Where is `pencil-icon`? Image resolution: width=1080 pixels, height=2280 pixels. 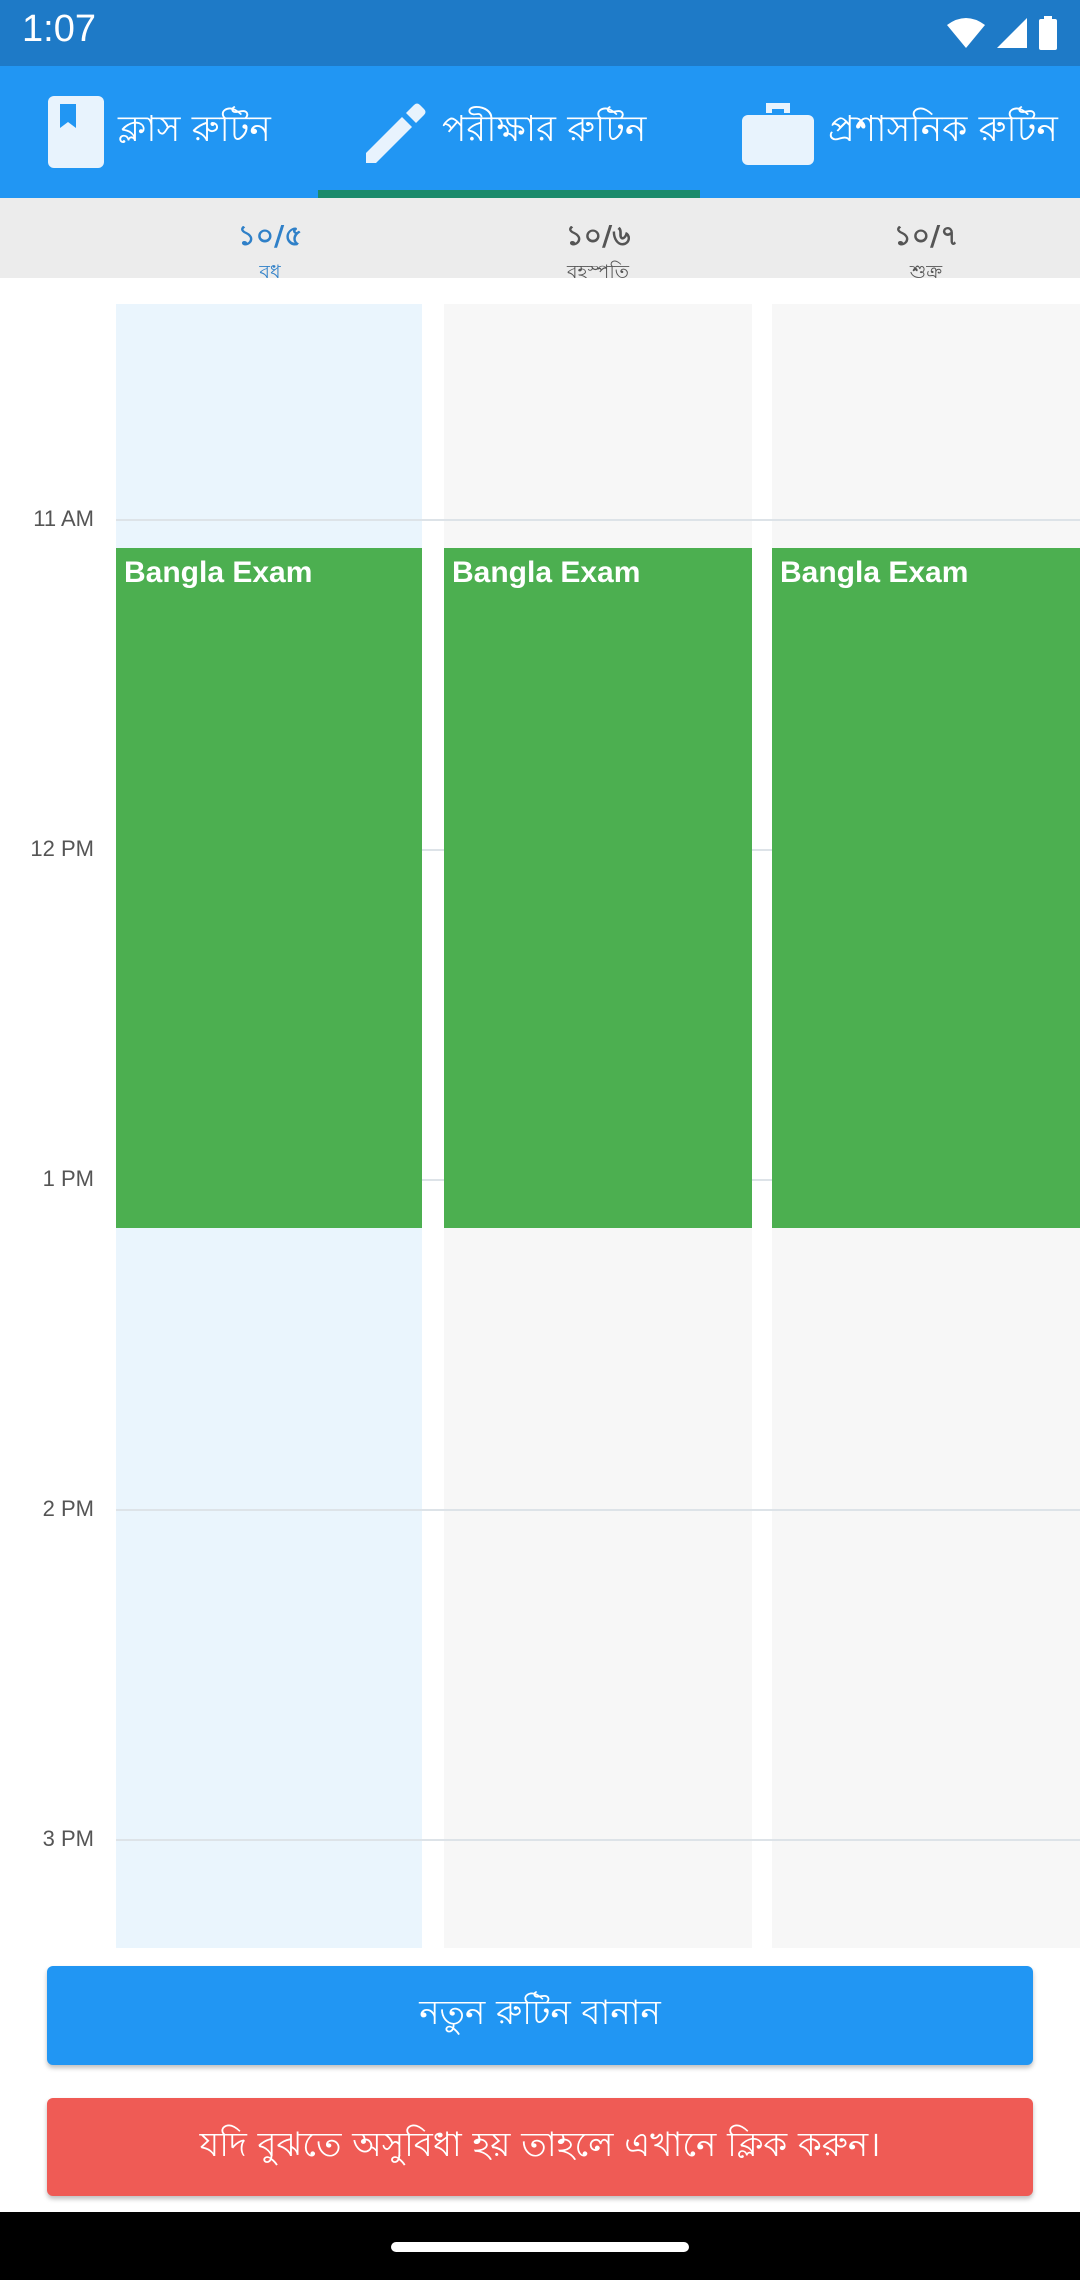 pencil-icon is located at coordinates (395, 132).